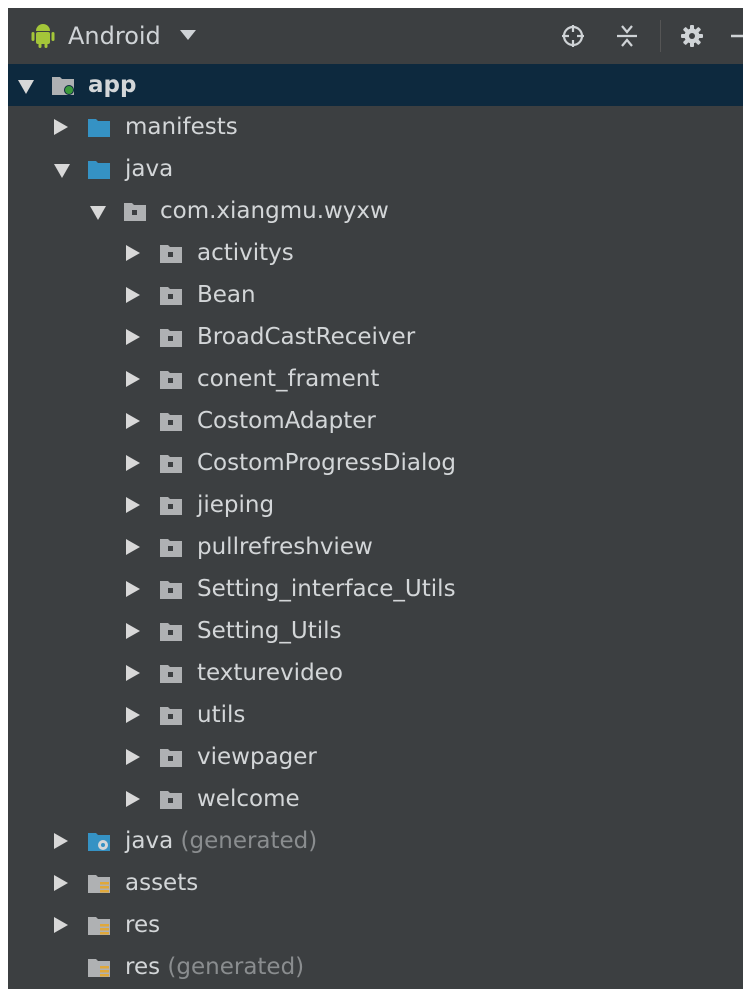  I want to click on tree-node-package: activitys, so click(375, 253).